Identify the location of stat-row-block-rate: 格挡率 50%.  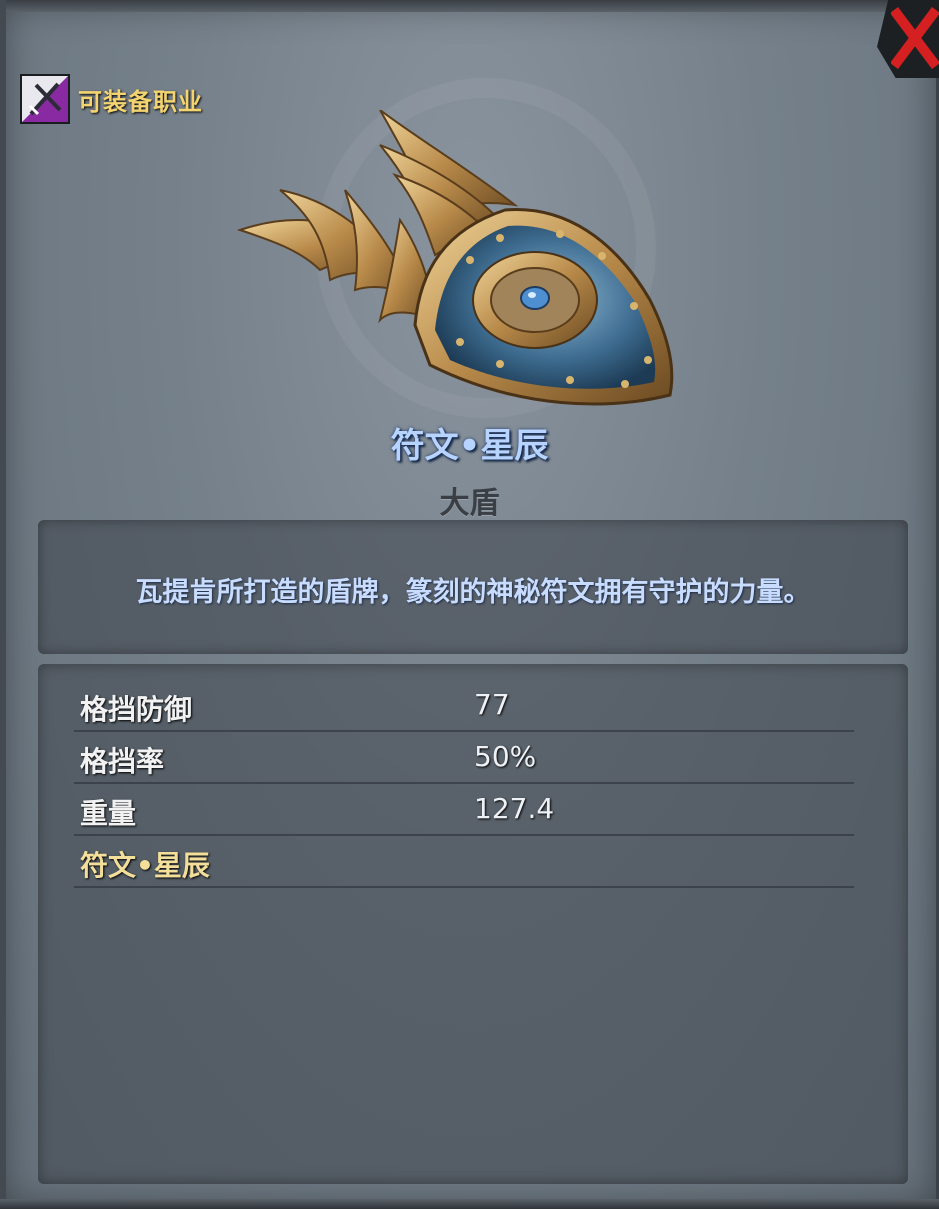
(464, 757).